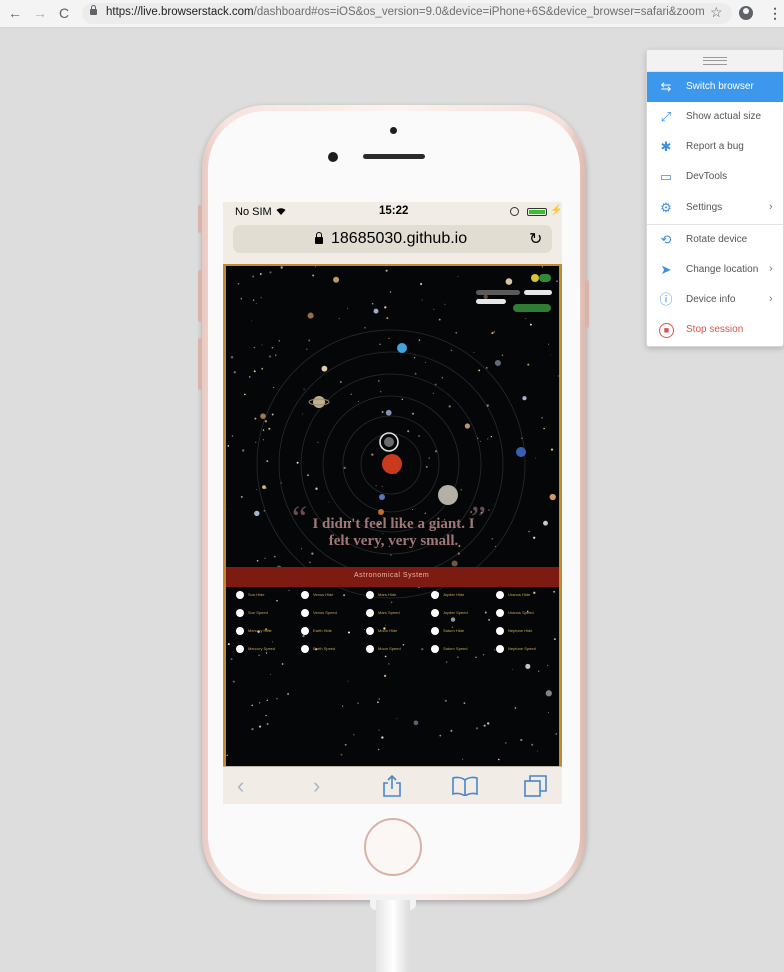  Describe the element at coordinates (392, 212) in the screenshot. I see `ios-status-bar: No SIM 15:22 ⚡` at that location.